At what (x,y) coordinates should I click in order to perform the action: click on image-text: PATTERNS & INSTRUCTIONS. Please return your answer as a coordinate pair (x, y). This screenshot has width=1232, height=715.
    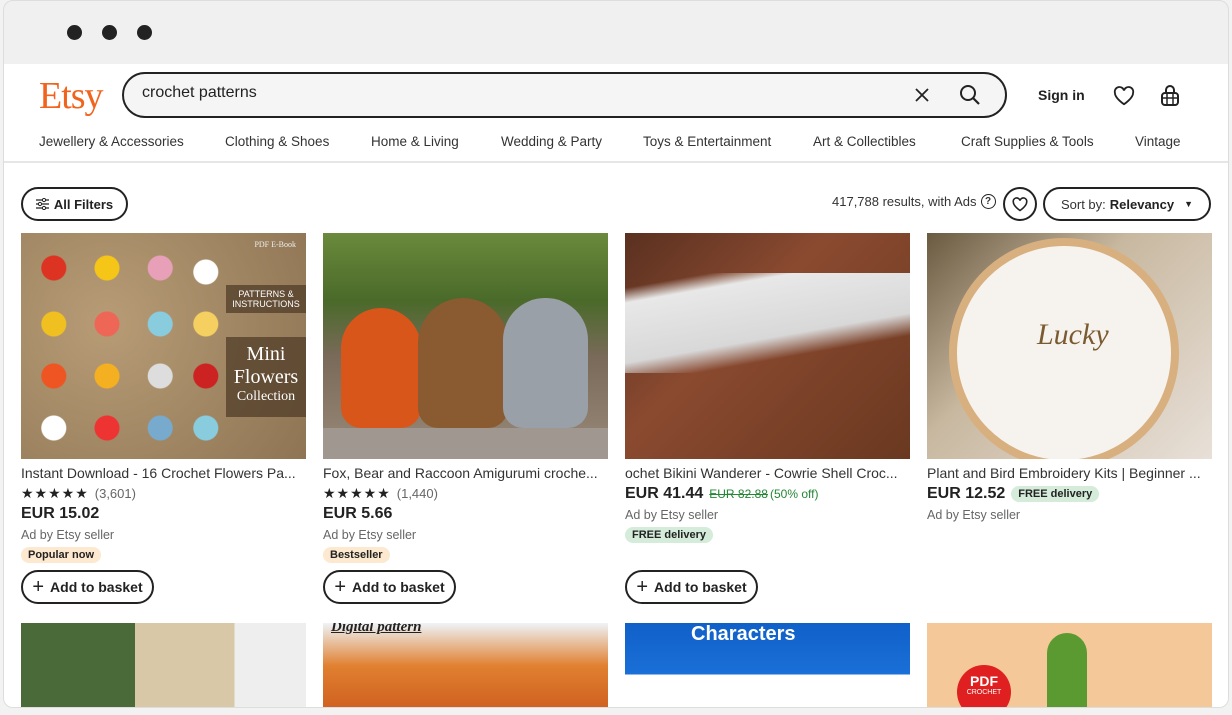
    Looking at the image, I should click on (266, 299).